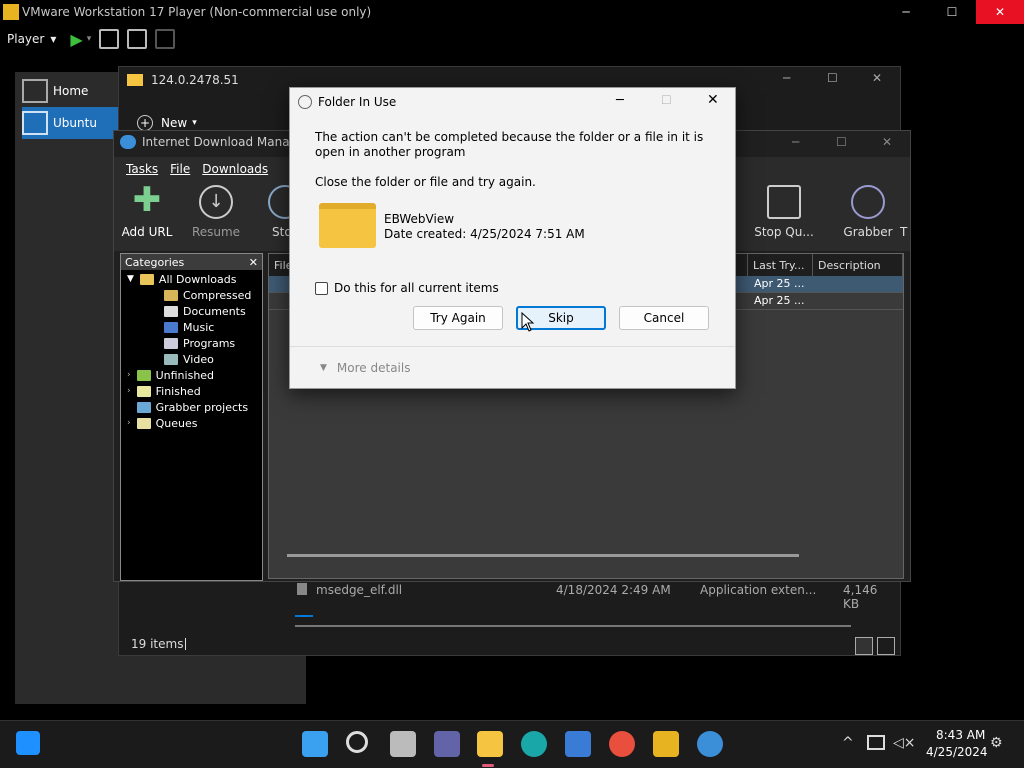  Describe the element at coordinates (130, 279) in the screenshot. I see `expand-icon: ▼` at that location.